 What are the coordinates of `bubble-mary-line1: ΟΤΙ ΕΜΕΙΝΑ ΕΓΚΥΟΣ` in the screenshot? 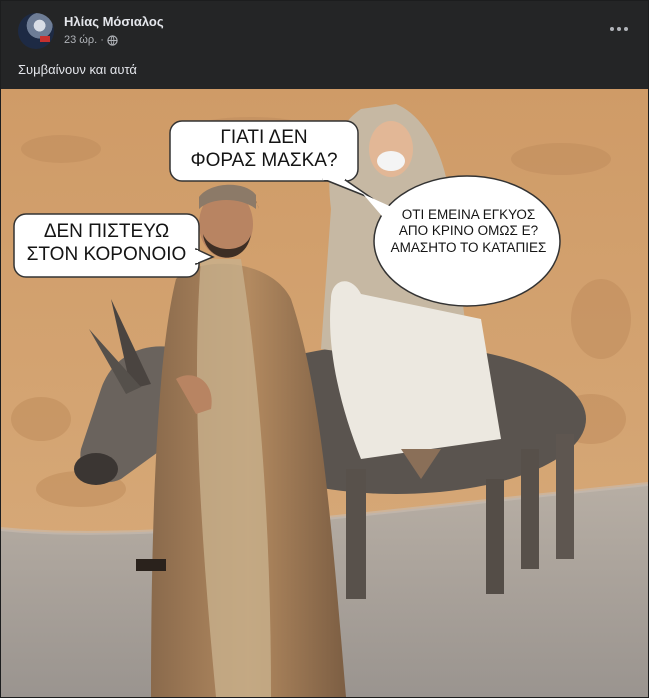 It's located at (468, 214).